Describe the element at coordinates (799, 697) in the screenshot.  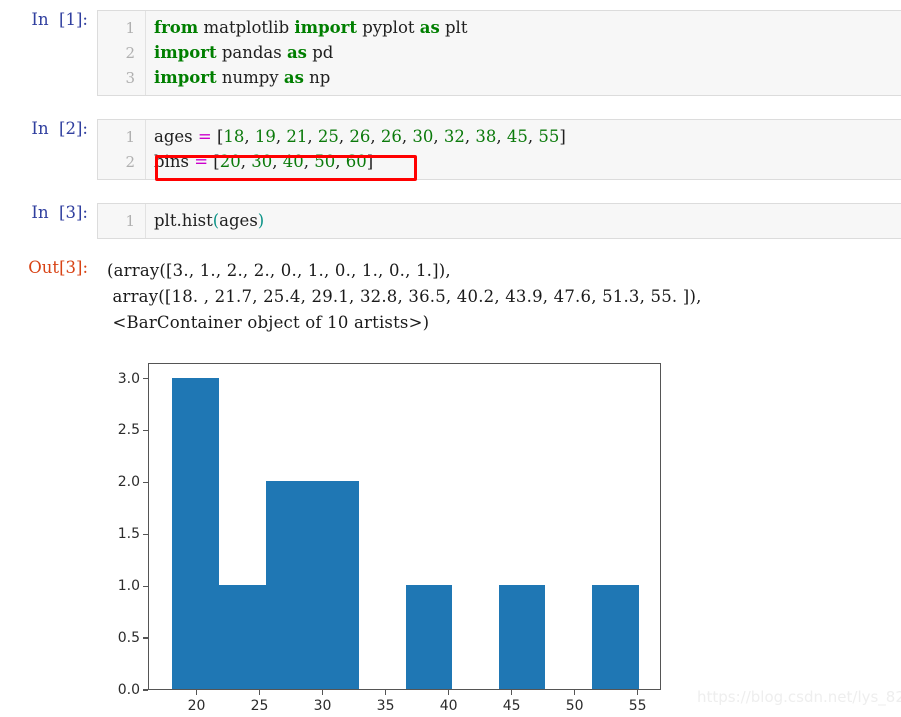
I see `watermark-text: https://blog.csdn.net/lys_828` at that location.